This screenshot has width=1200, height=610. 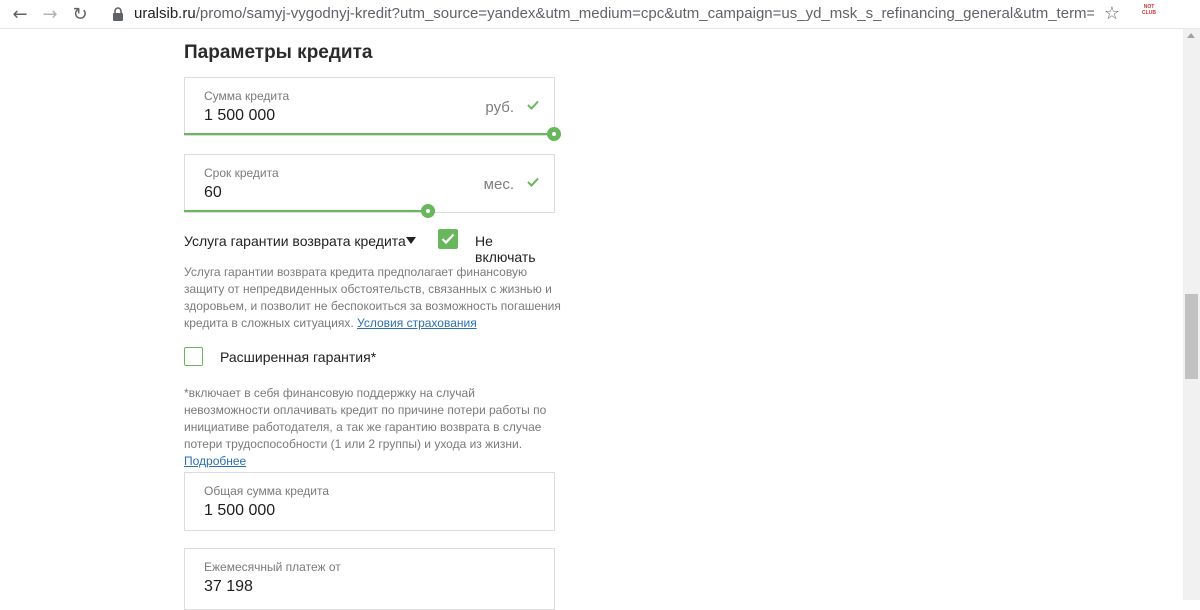 I want to click on monthly-label: Ежемесячный платеж от, so click(x=272, y=567).